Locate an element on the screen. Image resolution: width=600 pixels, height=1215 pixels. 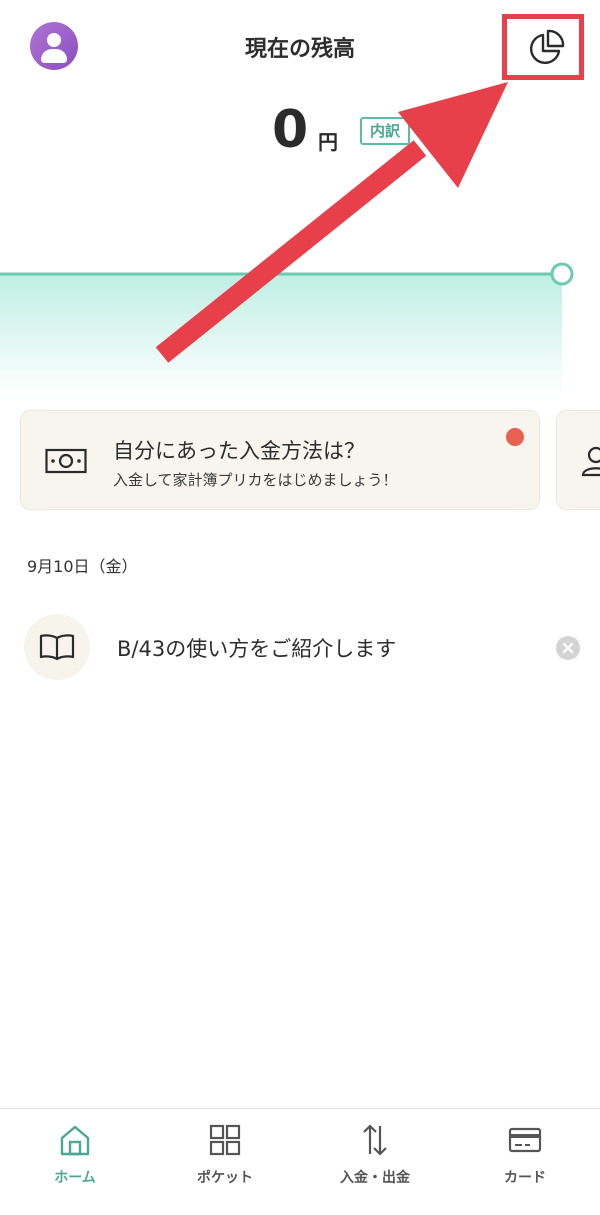
deposit-method-subtitle: 入金して家計簿プリカをはじめましょう！ is located at coordinates (255, 480).